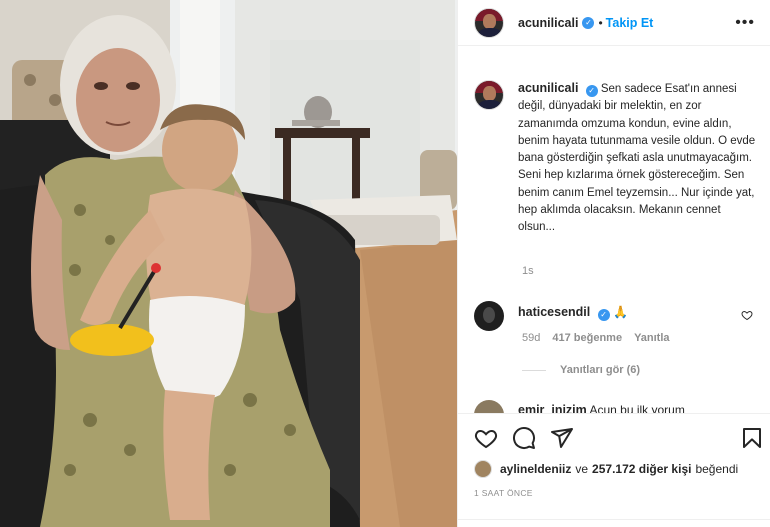 This screenshot has width=770, height=527. Describe the element at coordinates (535, 469) in the screenshot. I see `liker-username: aylineldeniiz` at that location.